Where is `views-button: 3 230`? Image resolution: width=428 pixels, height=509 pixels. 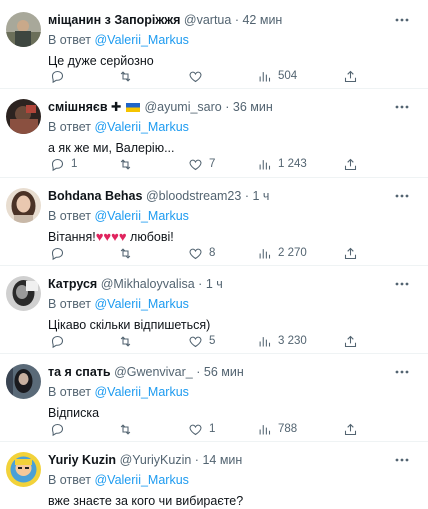
views-button: 3 230 is located at coordinates (282, 341).